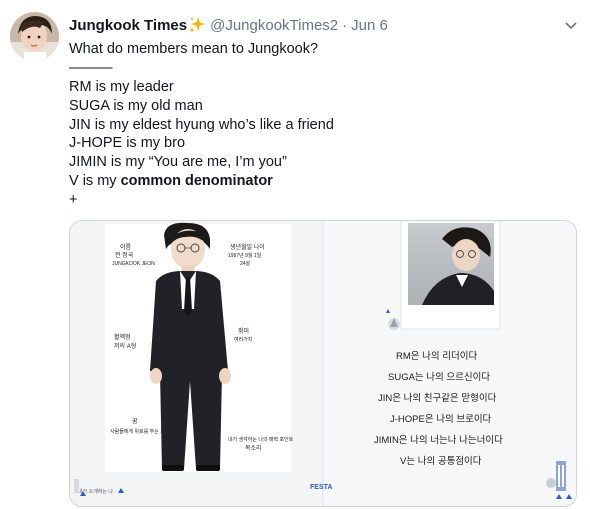 Image resolution: width=590 pixels, height=509 pixels. What do you see at coordinates (441, 461) in the screenshot?
I see `note-line: V는 나의 공통점이다` at bounding box center [441, 461].